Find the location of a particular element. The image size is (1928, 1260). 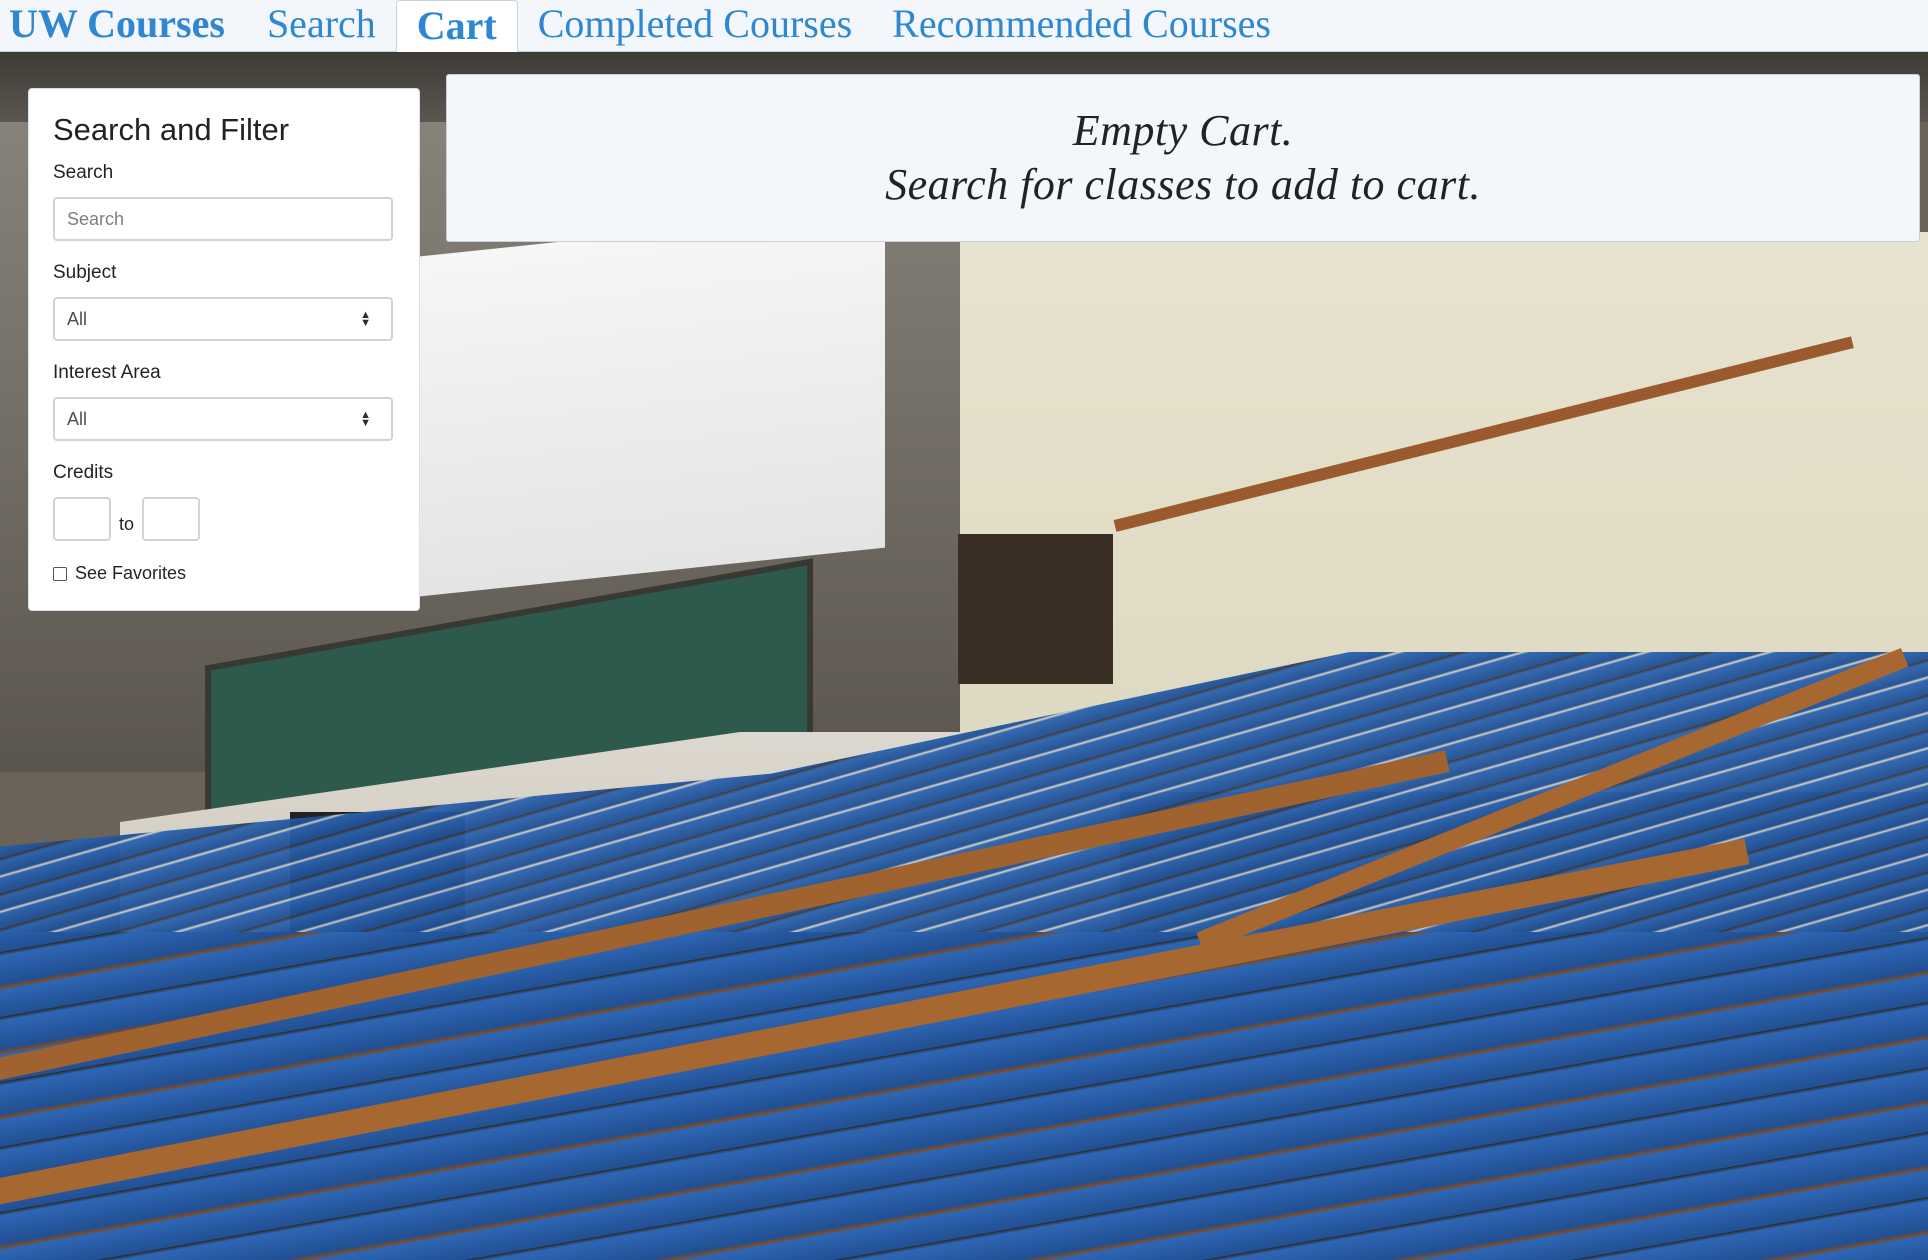

see-favorites-toggle: See Favorites is located at coordinates (224, 573).